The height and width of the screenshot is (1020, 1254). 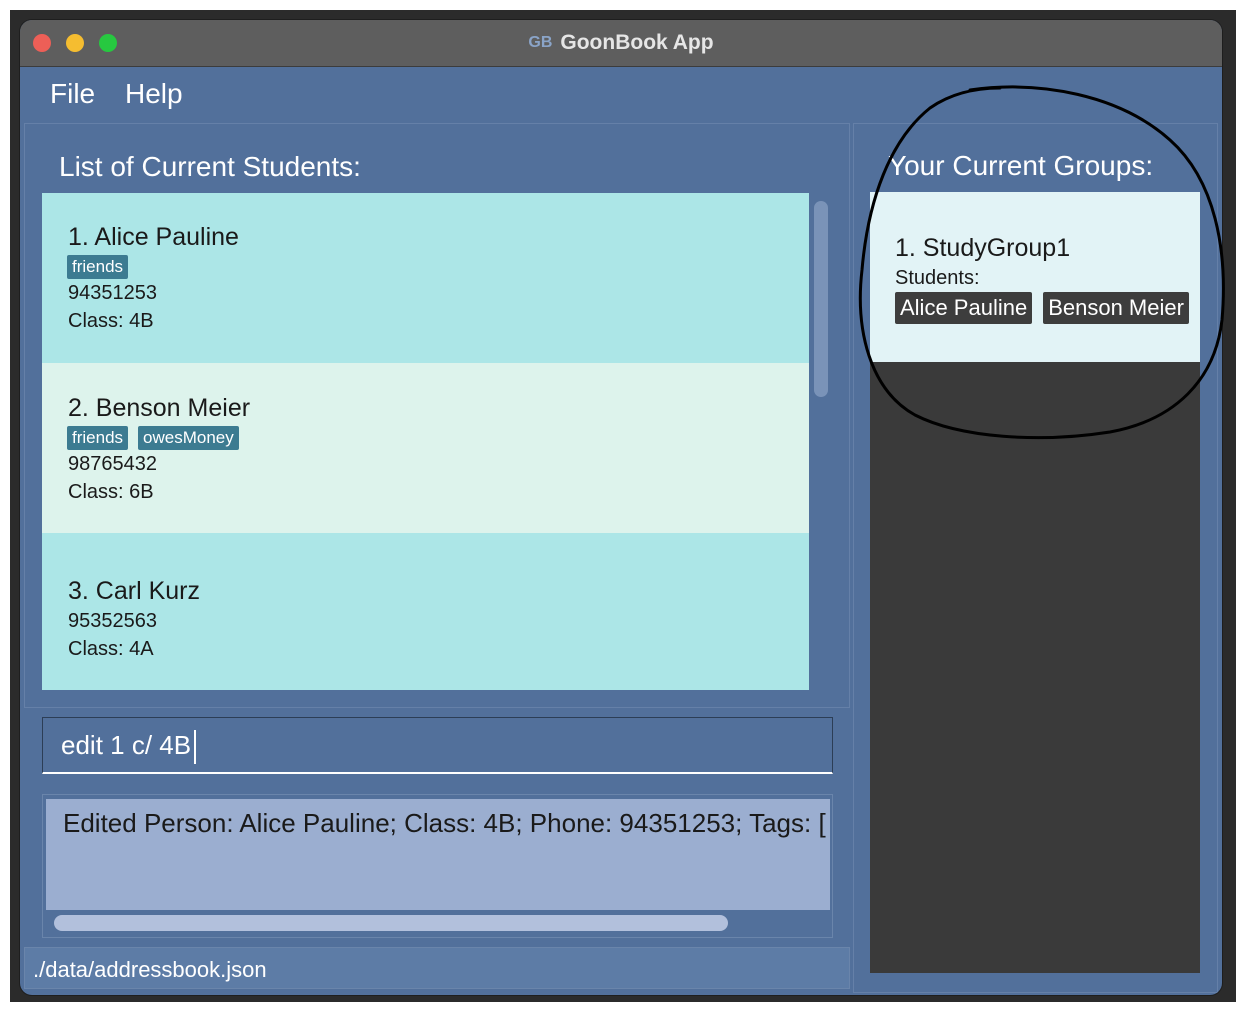 What do you see at coordinates (188, 438) in the screenshot?
I see `tag-owes-money: owesMoney` at bounding box center [188, 438].